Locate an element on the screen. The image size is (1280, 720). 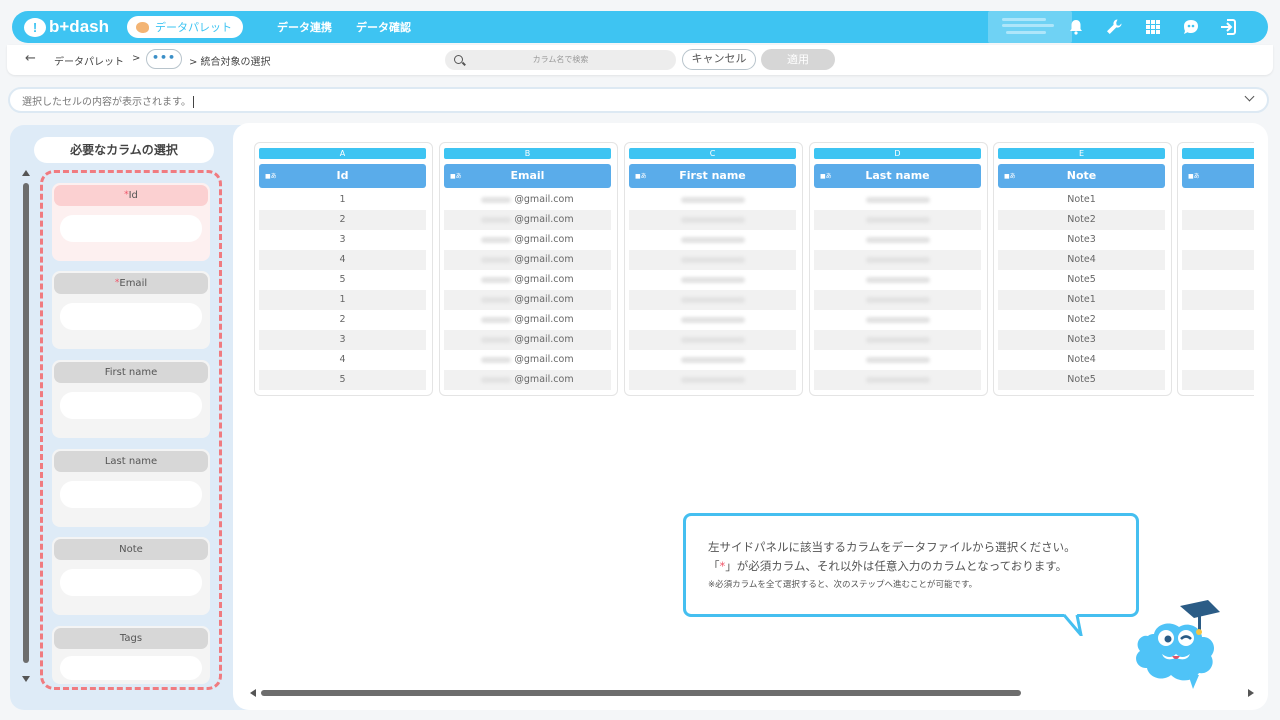
cell-content-field: 選択したセルの内容が表示されます。 is located at coordinates (638, 100).